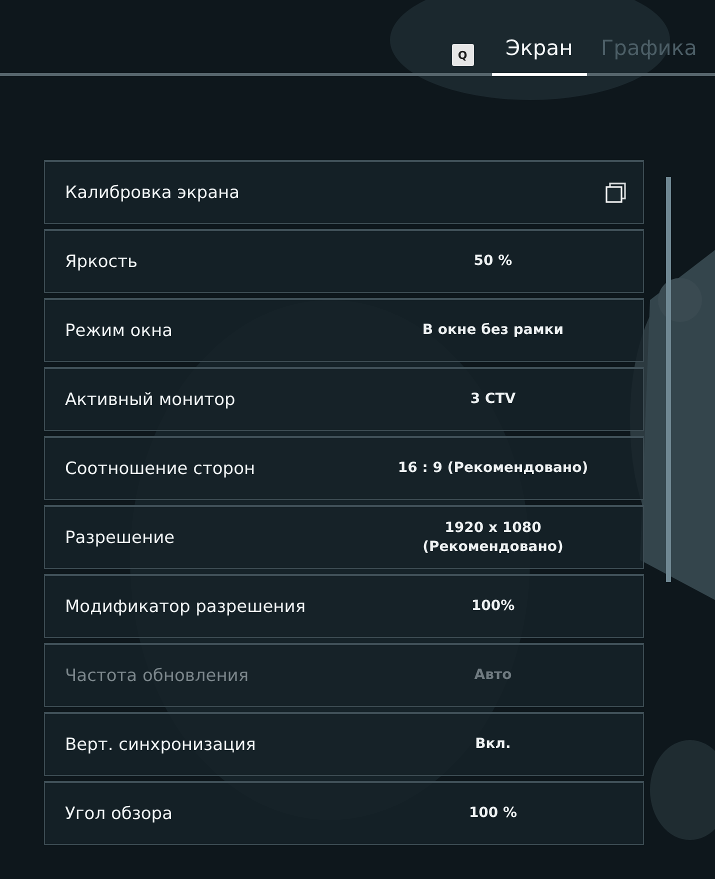 This screenshot has height=879, width=715. I want to click on windows-icon, so click(616, 193).